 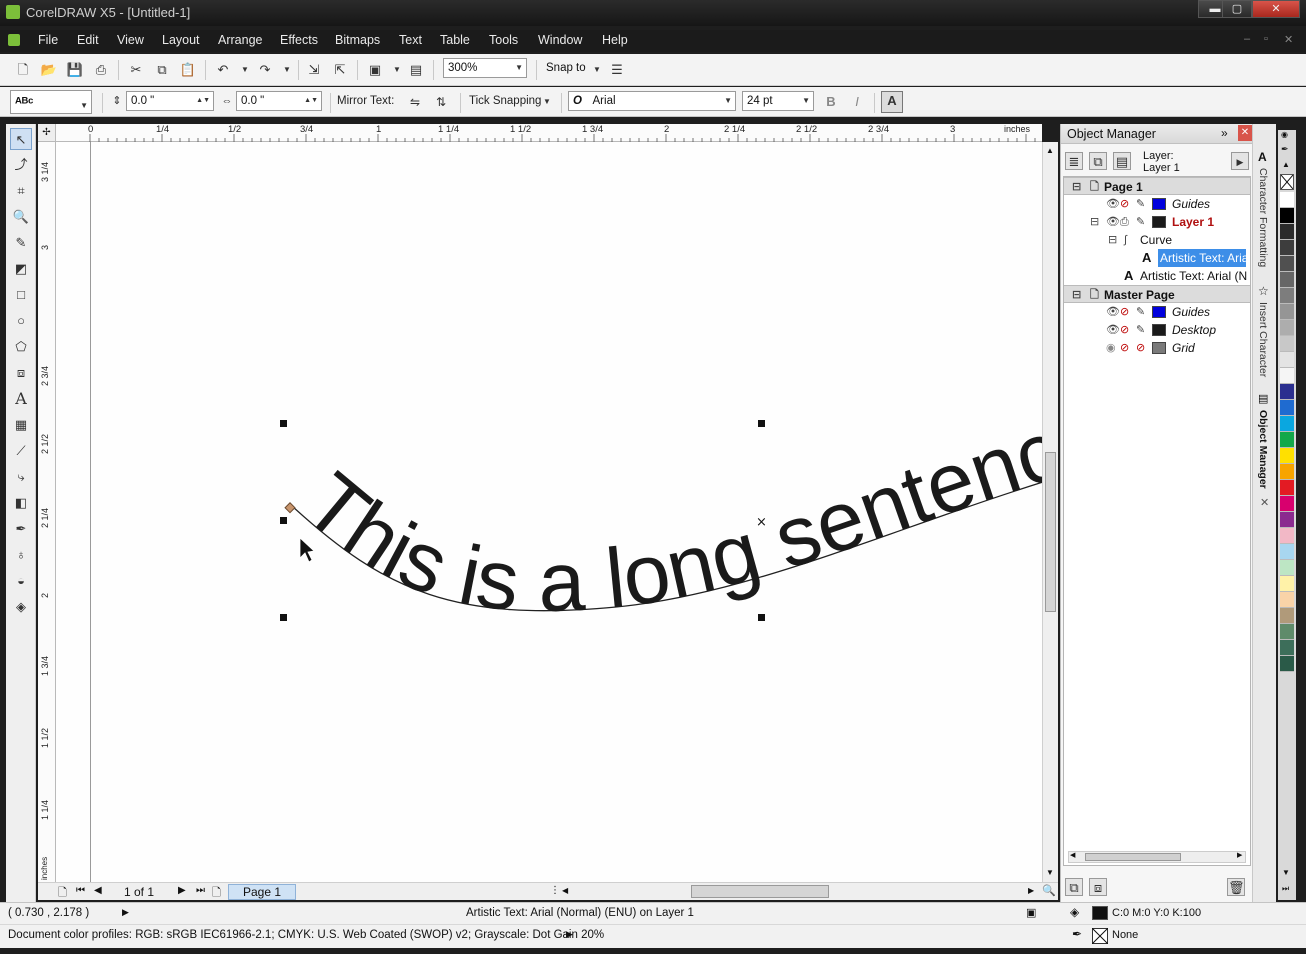 What do you see at coordinates (21, 503) in the screenshot?
I see `blend-tool-icon: ◧` at bounding box center [21, 503].